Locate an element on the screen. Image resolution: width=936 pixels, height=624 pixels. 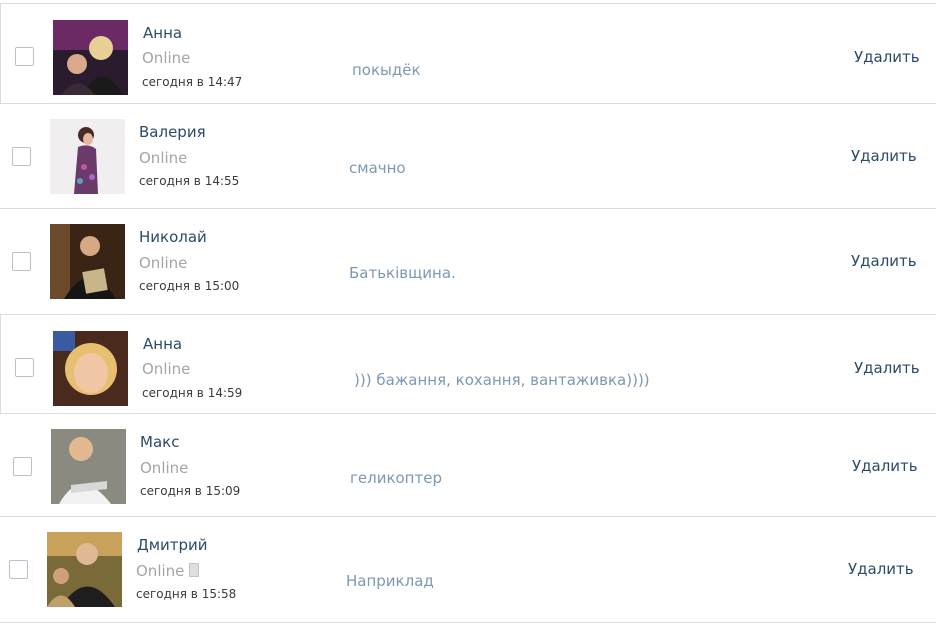
message-time: сегодня в 14:59 is located at coordinates (192, 393).